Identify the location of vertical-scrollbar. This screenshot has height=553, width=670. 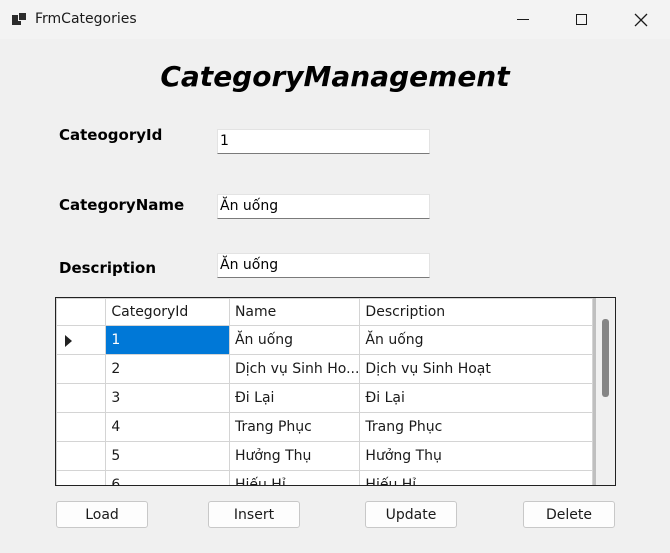
(604, 391).